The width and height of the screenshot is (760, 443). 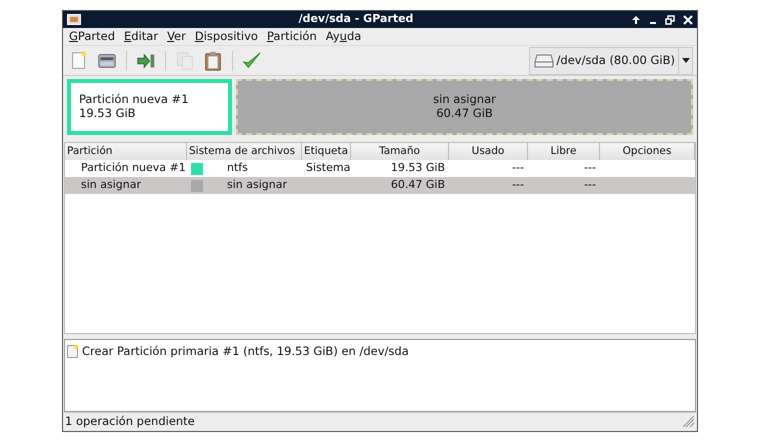 I want to click on drive-icon, so click(x=544, y=61).